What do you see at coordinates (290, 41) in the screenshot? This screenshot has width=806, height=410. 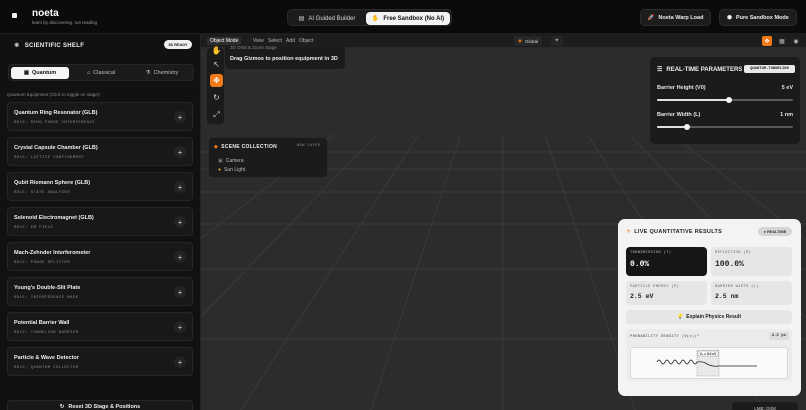 I see `add-menu: Add` at bounding box center [290, 41].